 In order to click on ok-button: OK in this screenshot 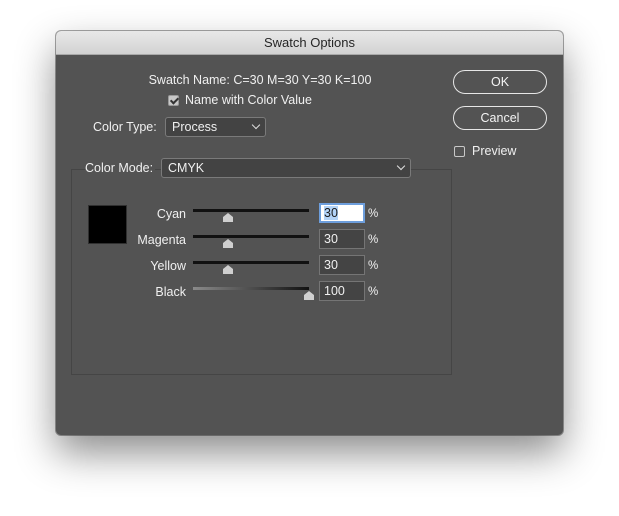, I will do `click(500, 82)`.